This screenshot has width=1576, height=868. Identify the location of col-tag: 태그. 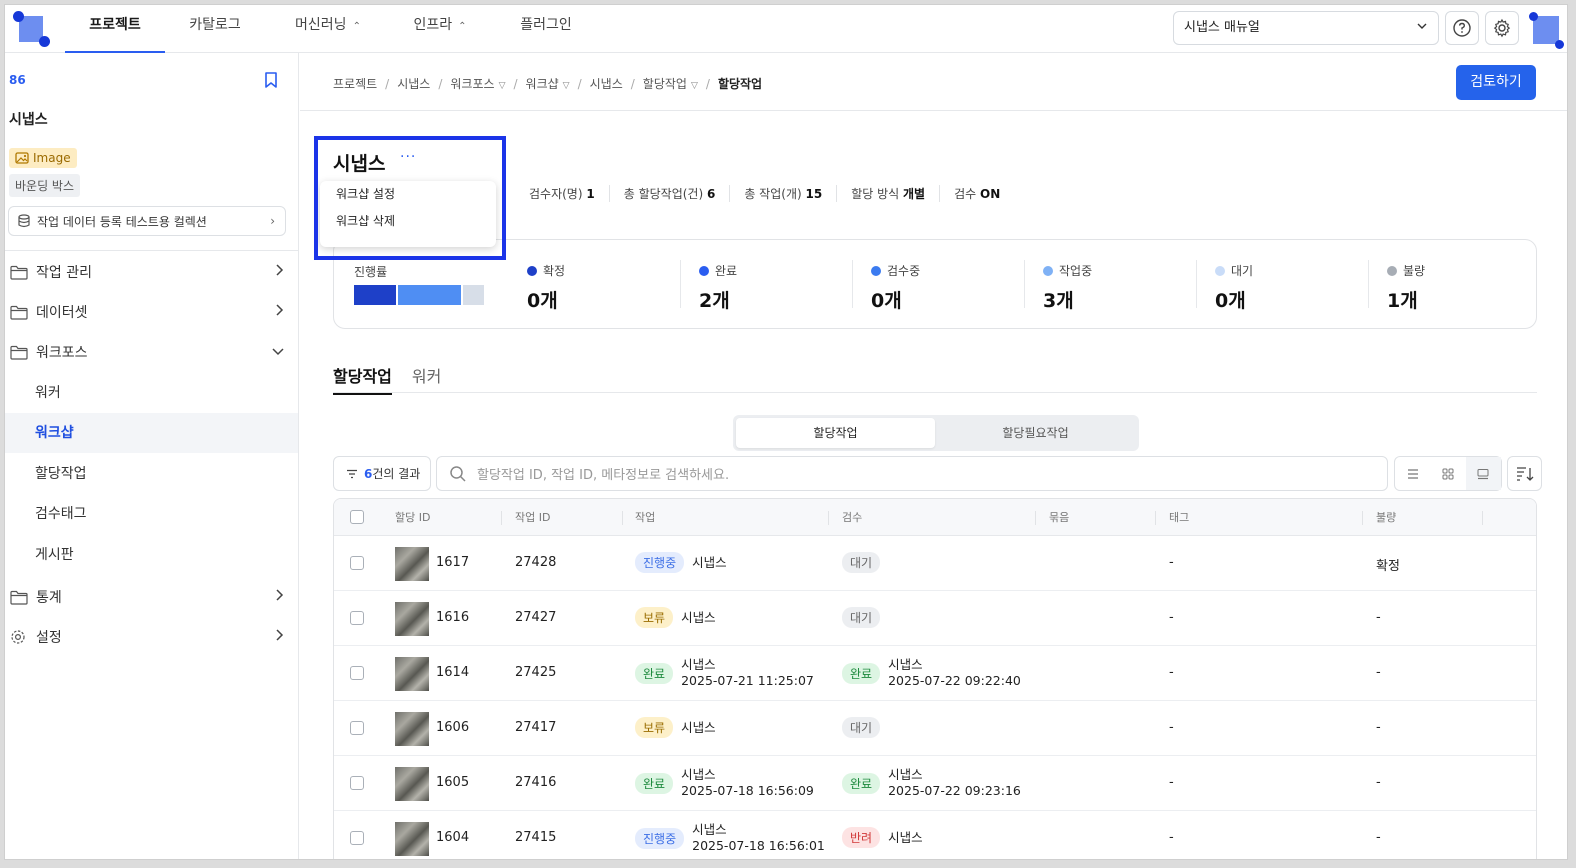
(1179, 517).